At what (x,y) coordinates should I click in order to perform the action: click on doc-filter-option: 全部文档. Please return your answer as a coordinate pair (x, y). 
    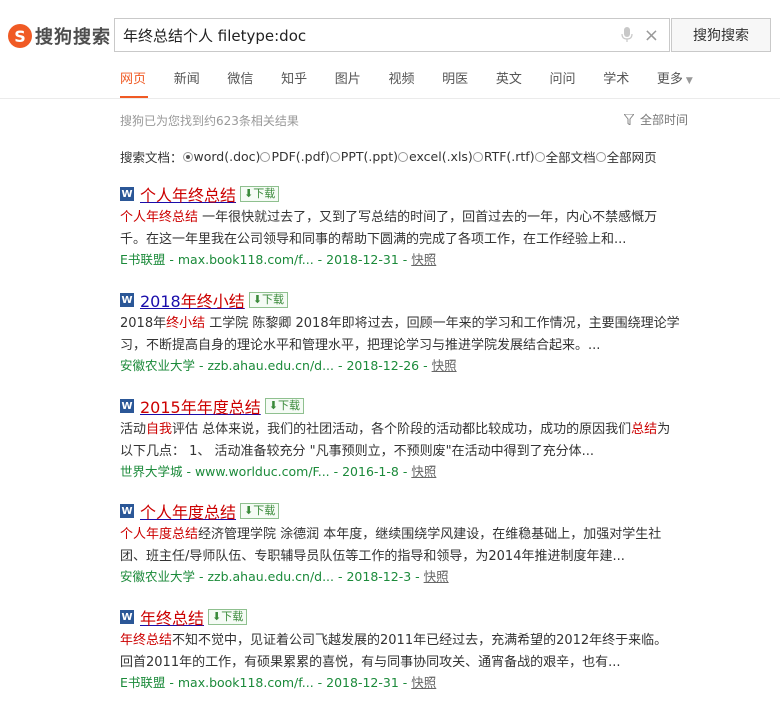
    Looking at the image, I should click on (565, 156).